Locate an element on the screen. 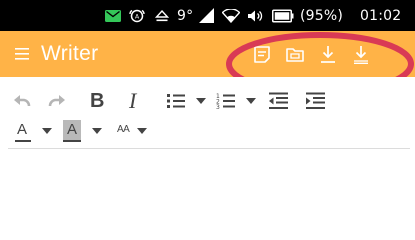  open-folder-button is located at coordinates (295, 54).